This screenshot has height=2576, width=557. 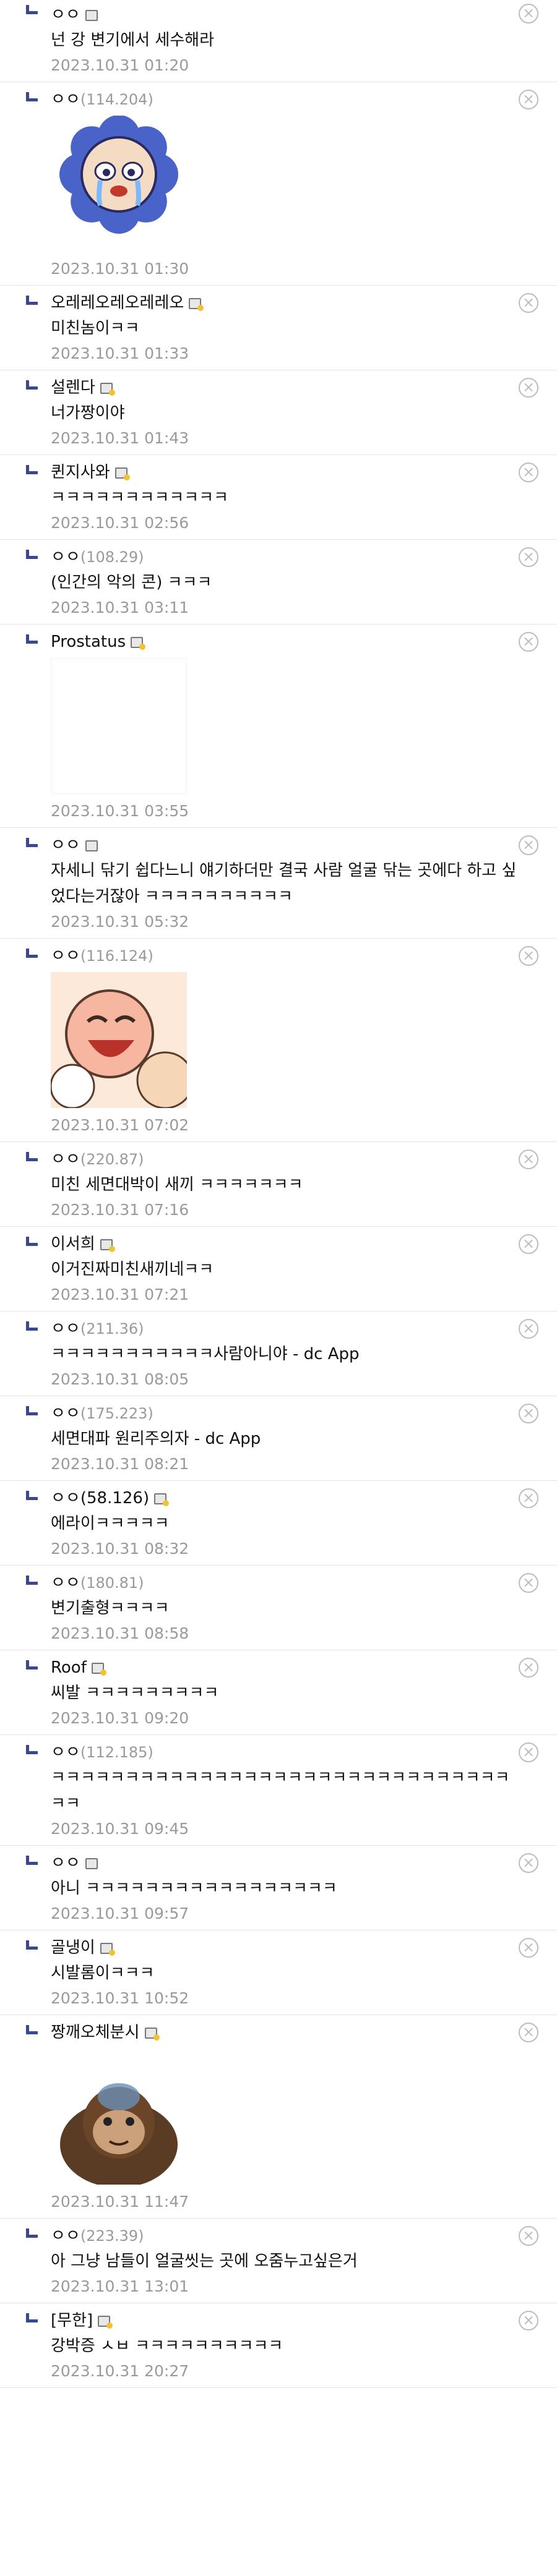 What do you see at coordinates (285, 1159) in the screenshot?
I see `comment-author: ㅇㅇ(220.87)` at bounding box center [285, 1159].